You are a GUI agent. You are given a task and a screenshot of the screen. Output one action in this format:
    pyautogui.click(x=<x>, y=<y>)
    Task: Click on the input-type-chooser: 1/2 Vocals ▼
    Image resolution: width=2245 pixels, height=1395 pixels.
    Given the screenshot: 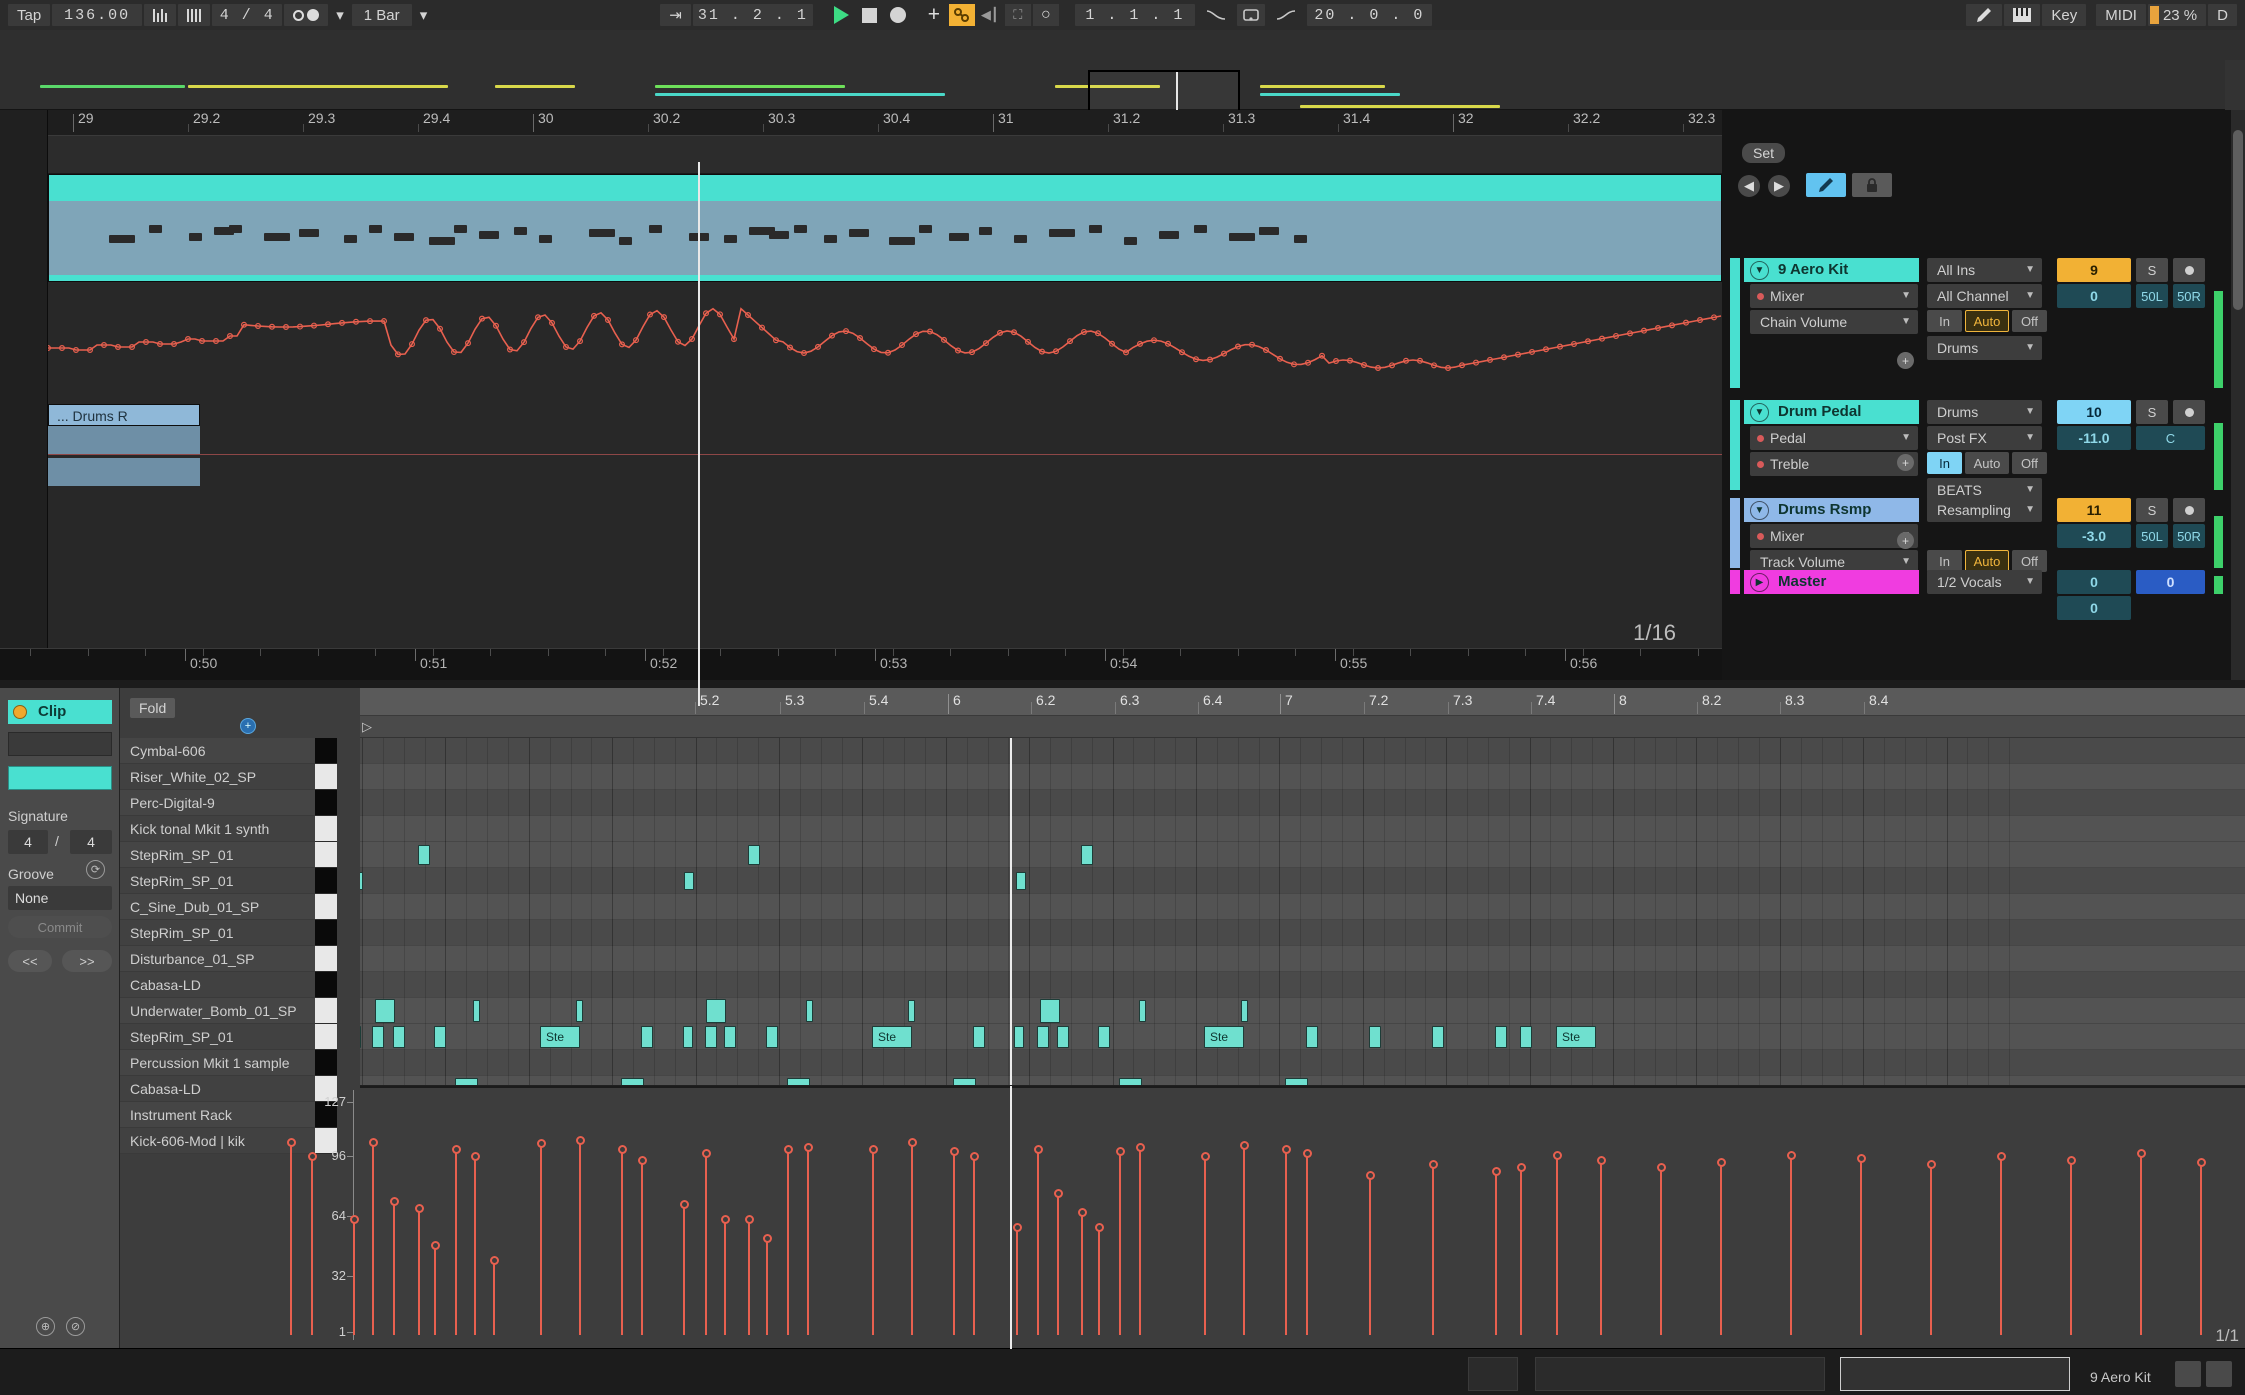 What is the action you would take?
    pyautogui.click(x=1984, y=582)
    